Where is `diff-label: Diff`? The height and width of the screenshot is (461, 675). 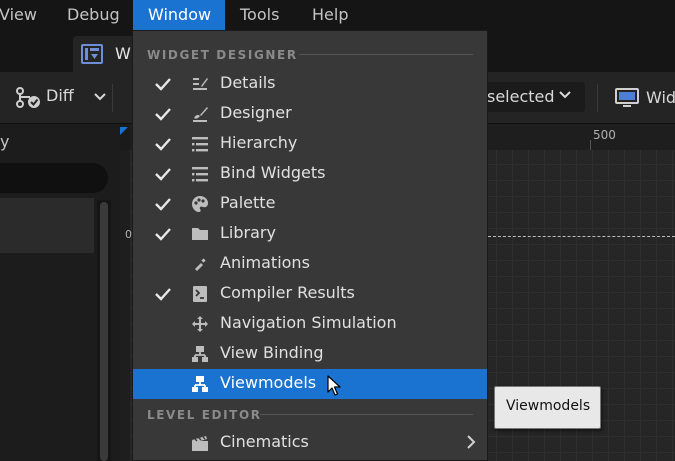
diff-label: Diff is located at coordinates (60, 95).